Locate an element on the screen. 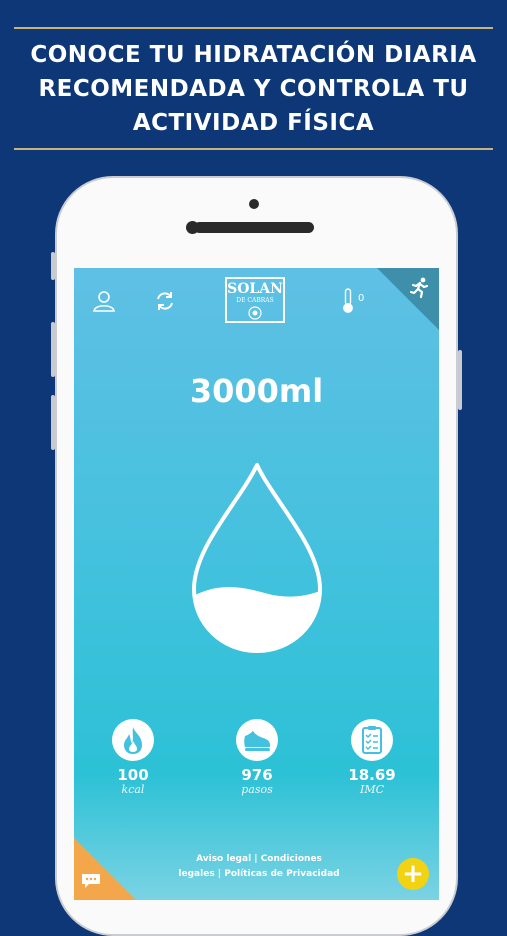 The width and height of the screenshot is (507, 936). logo-subtitle: DE CABRAS is located at coordinates (255, 300).